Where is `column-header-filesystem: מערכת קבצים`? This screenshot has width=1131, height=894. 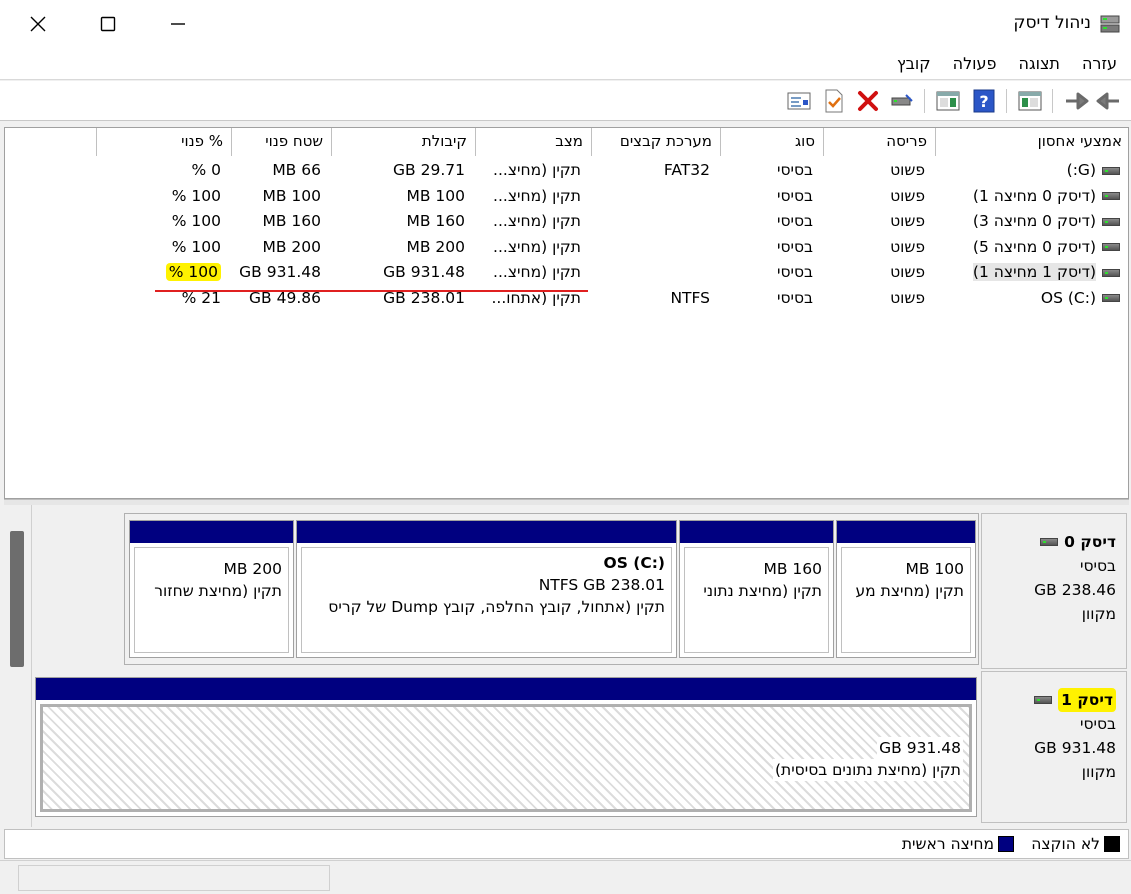 column-header-filesystem: מערכת קבצים is located at coordinates (655, 142).